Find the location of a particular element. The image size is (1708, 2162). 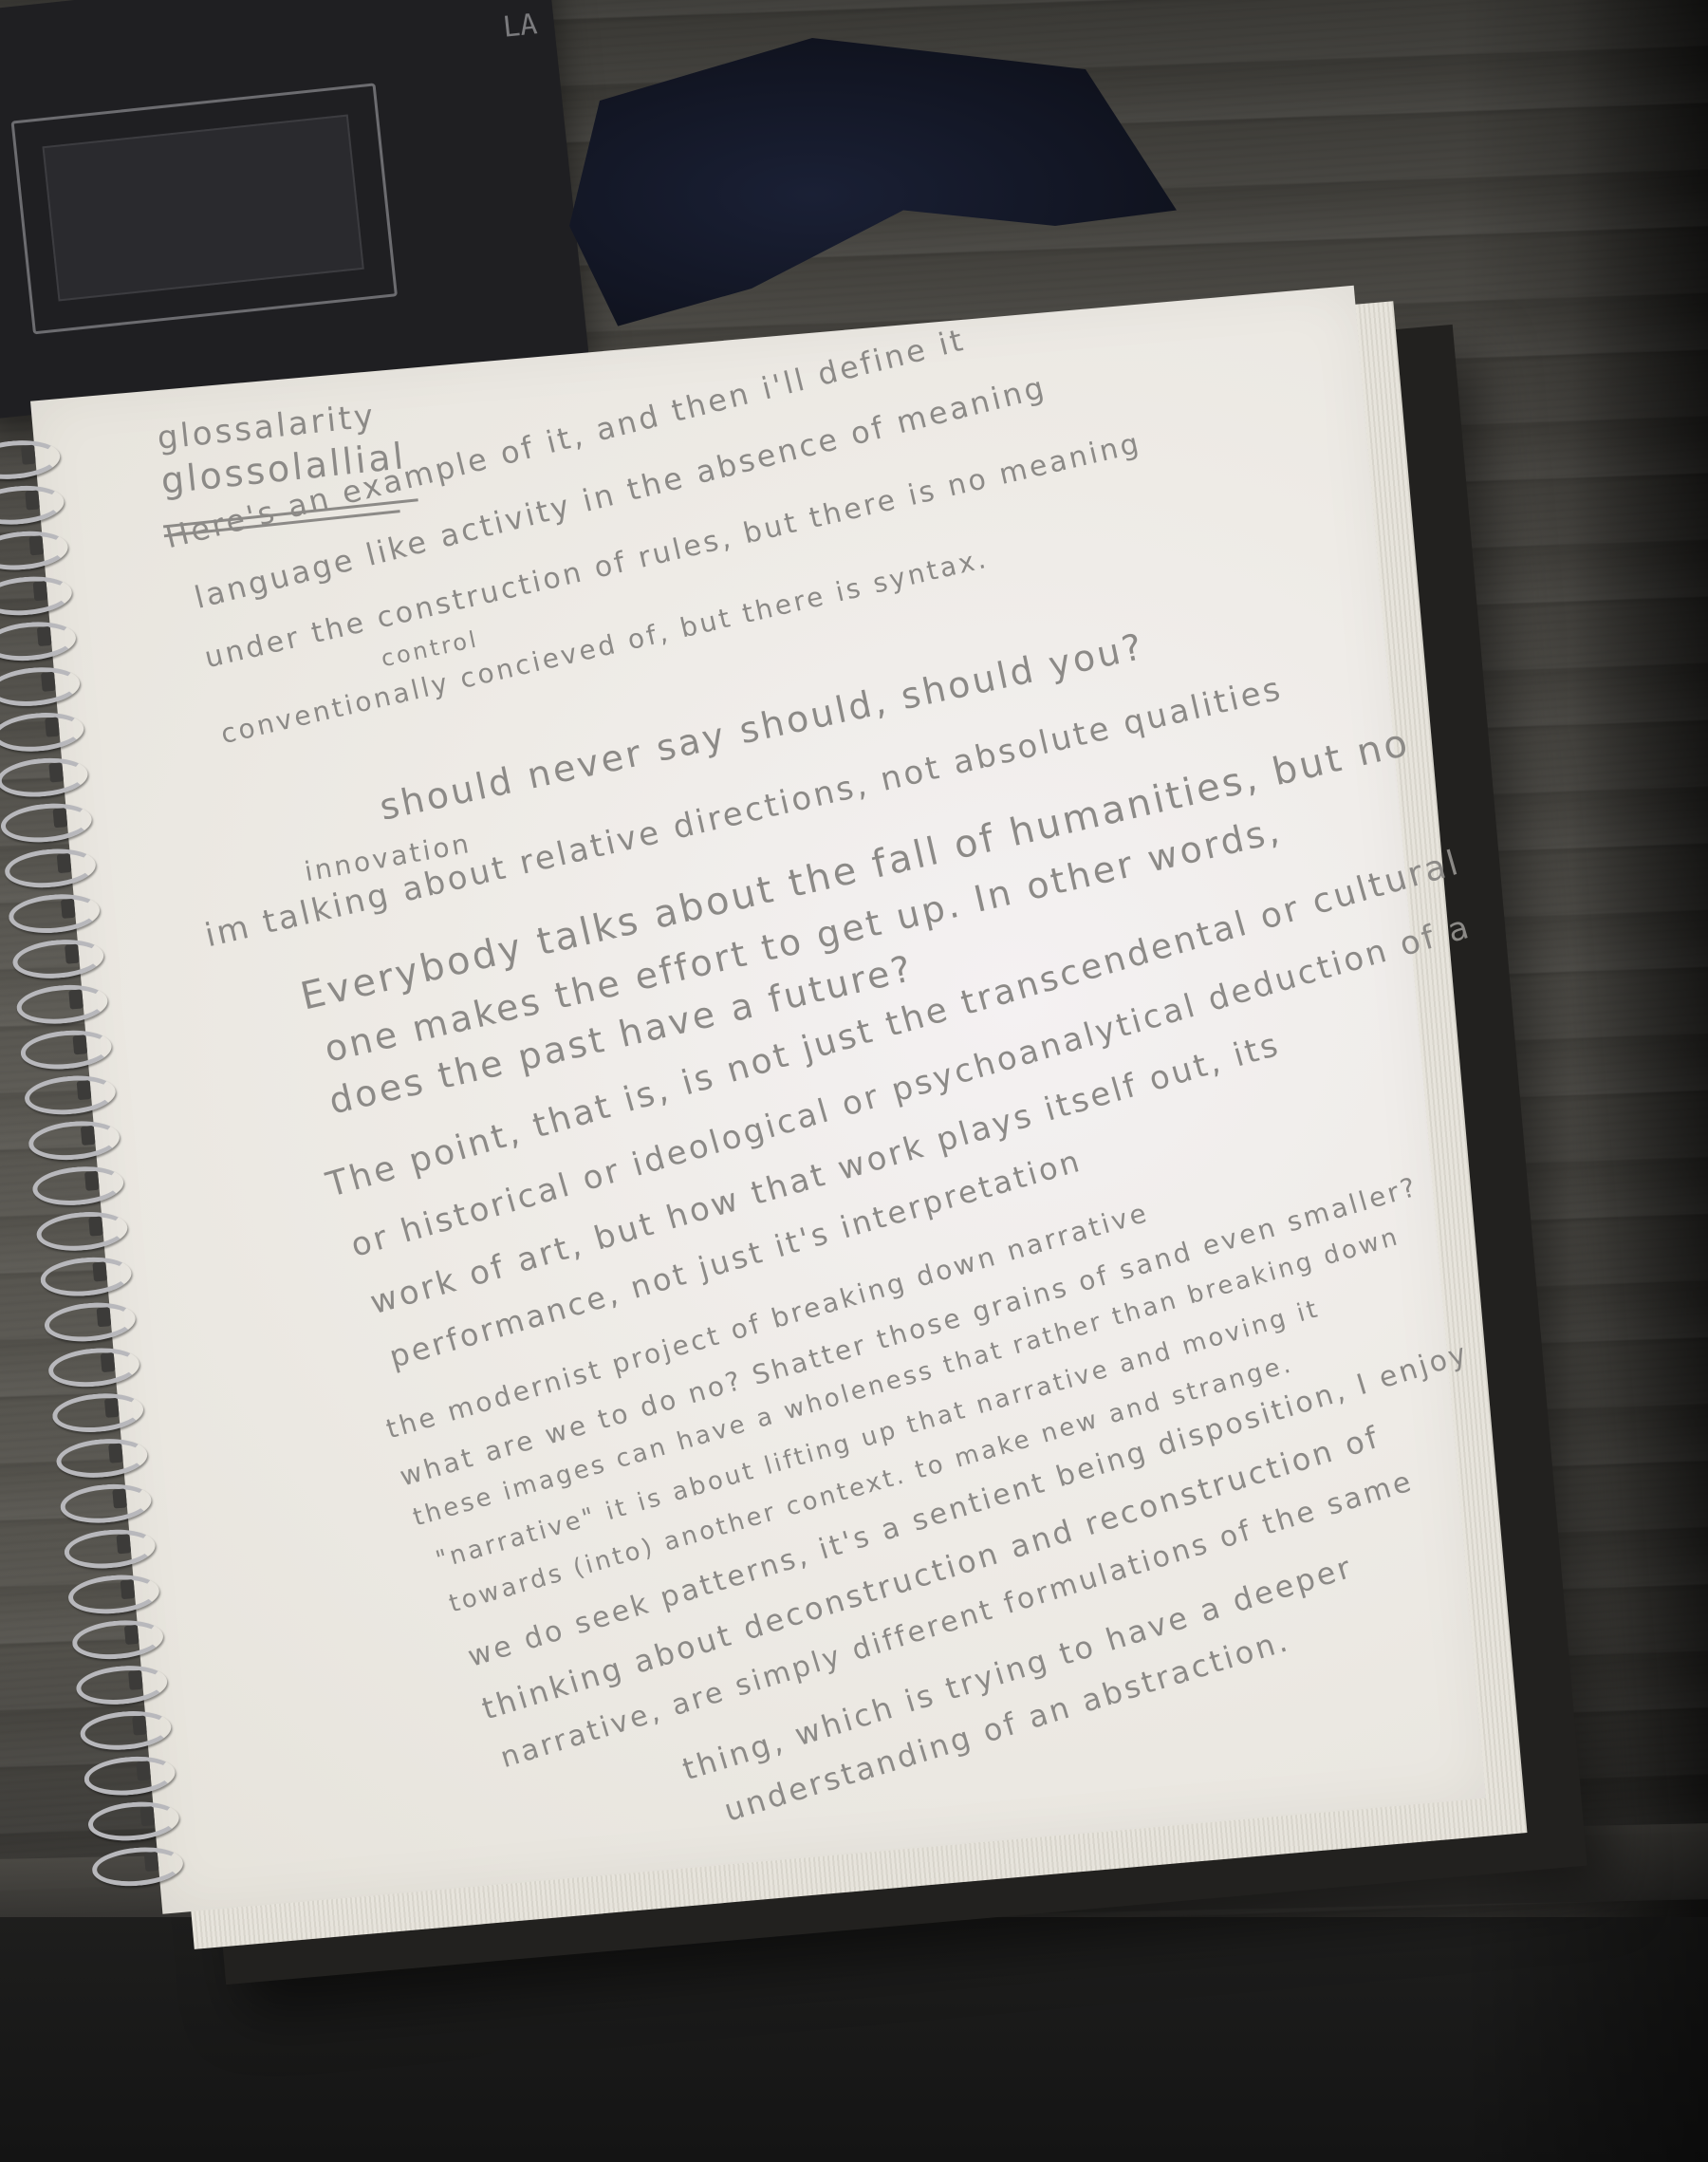

frame-label: LA is located at coordinates (520, 26).